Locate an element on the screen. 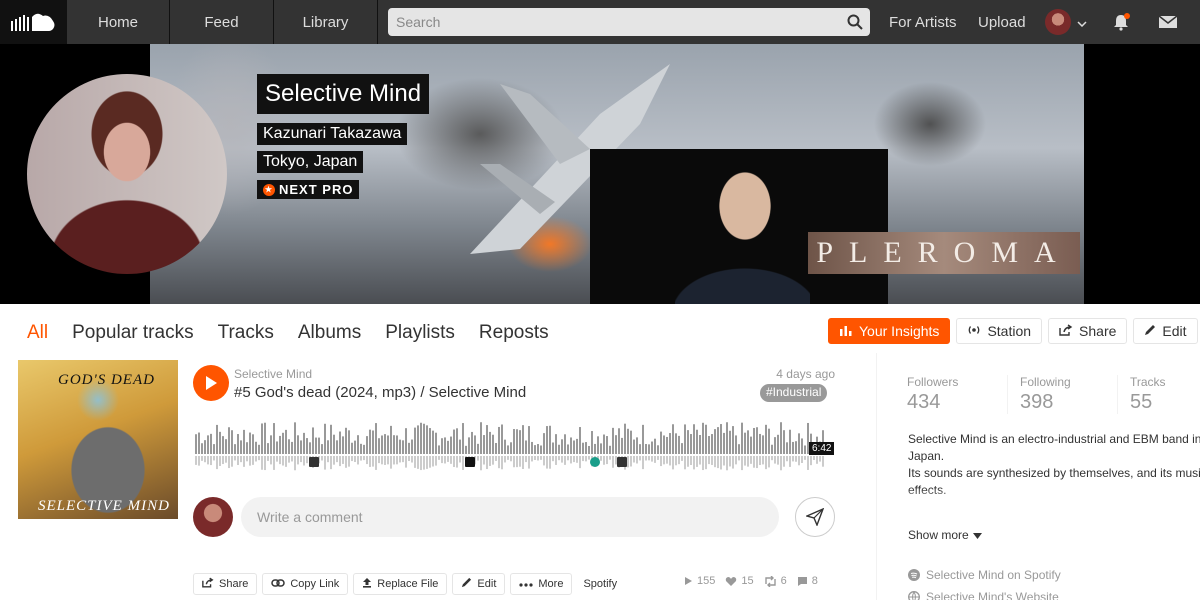 The height and width of the screenshot is (600, 1200). copy-link-label: Copy Link is located at coordinates (315, 584).